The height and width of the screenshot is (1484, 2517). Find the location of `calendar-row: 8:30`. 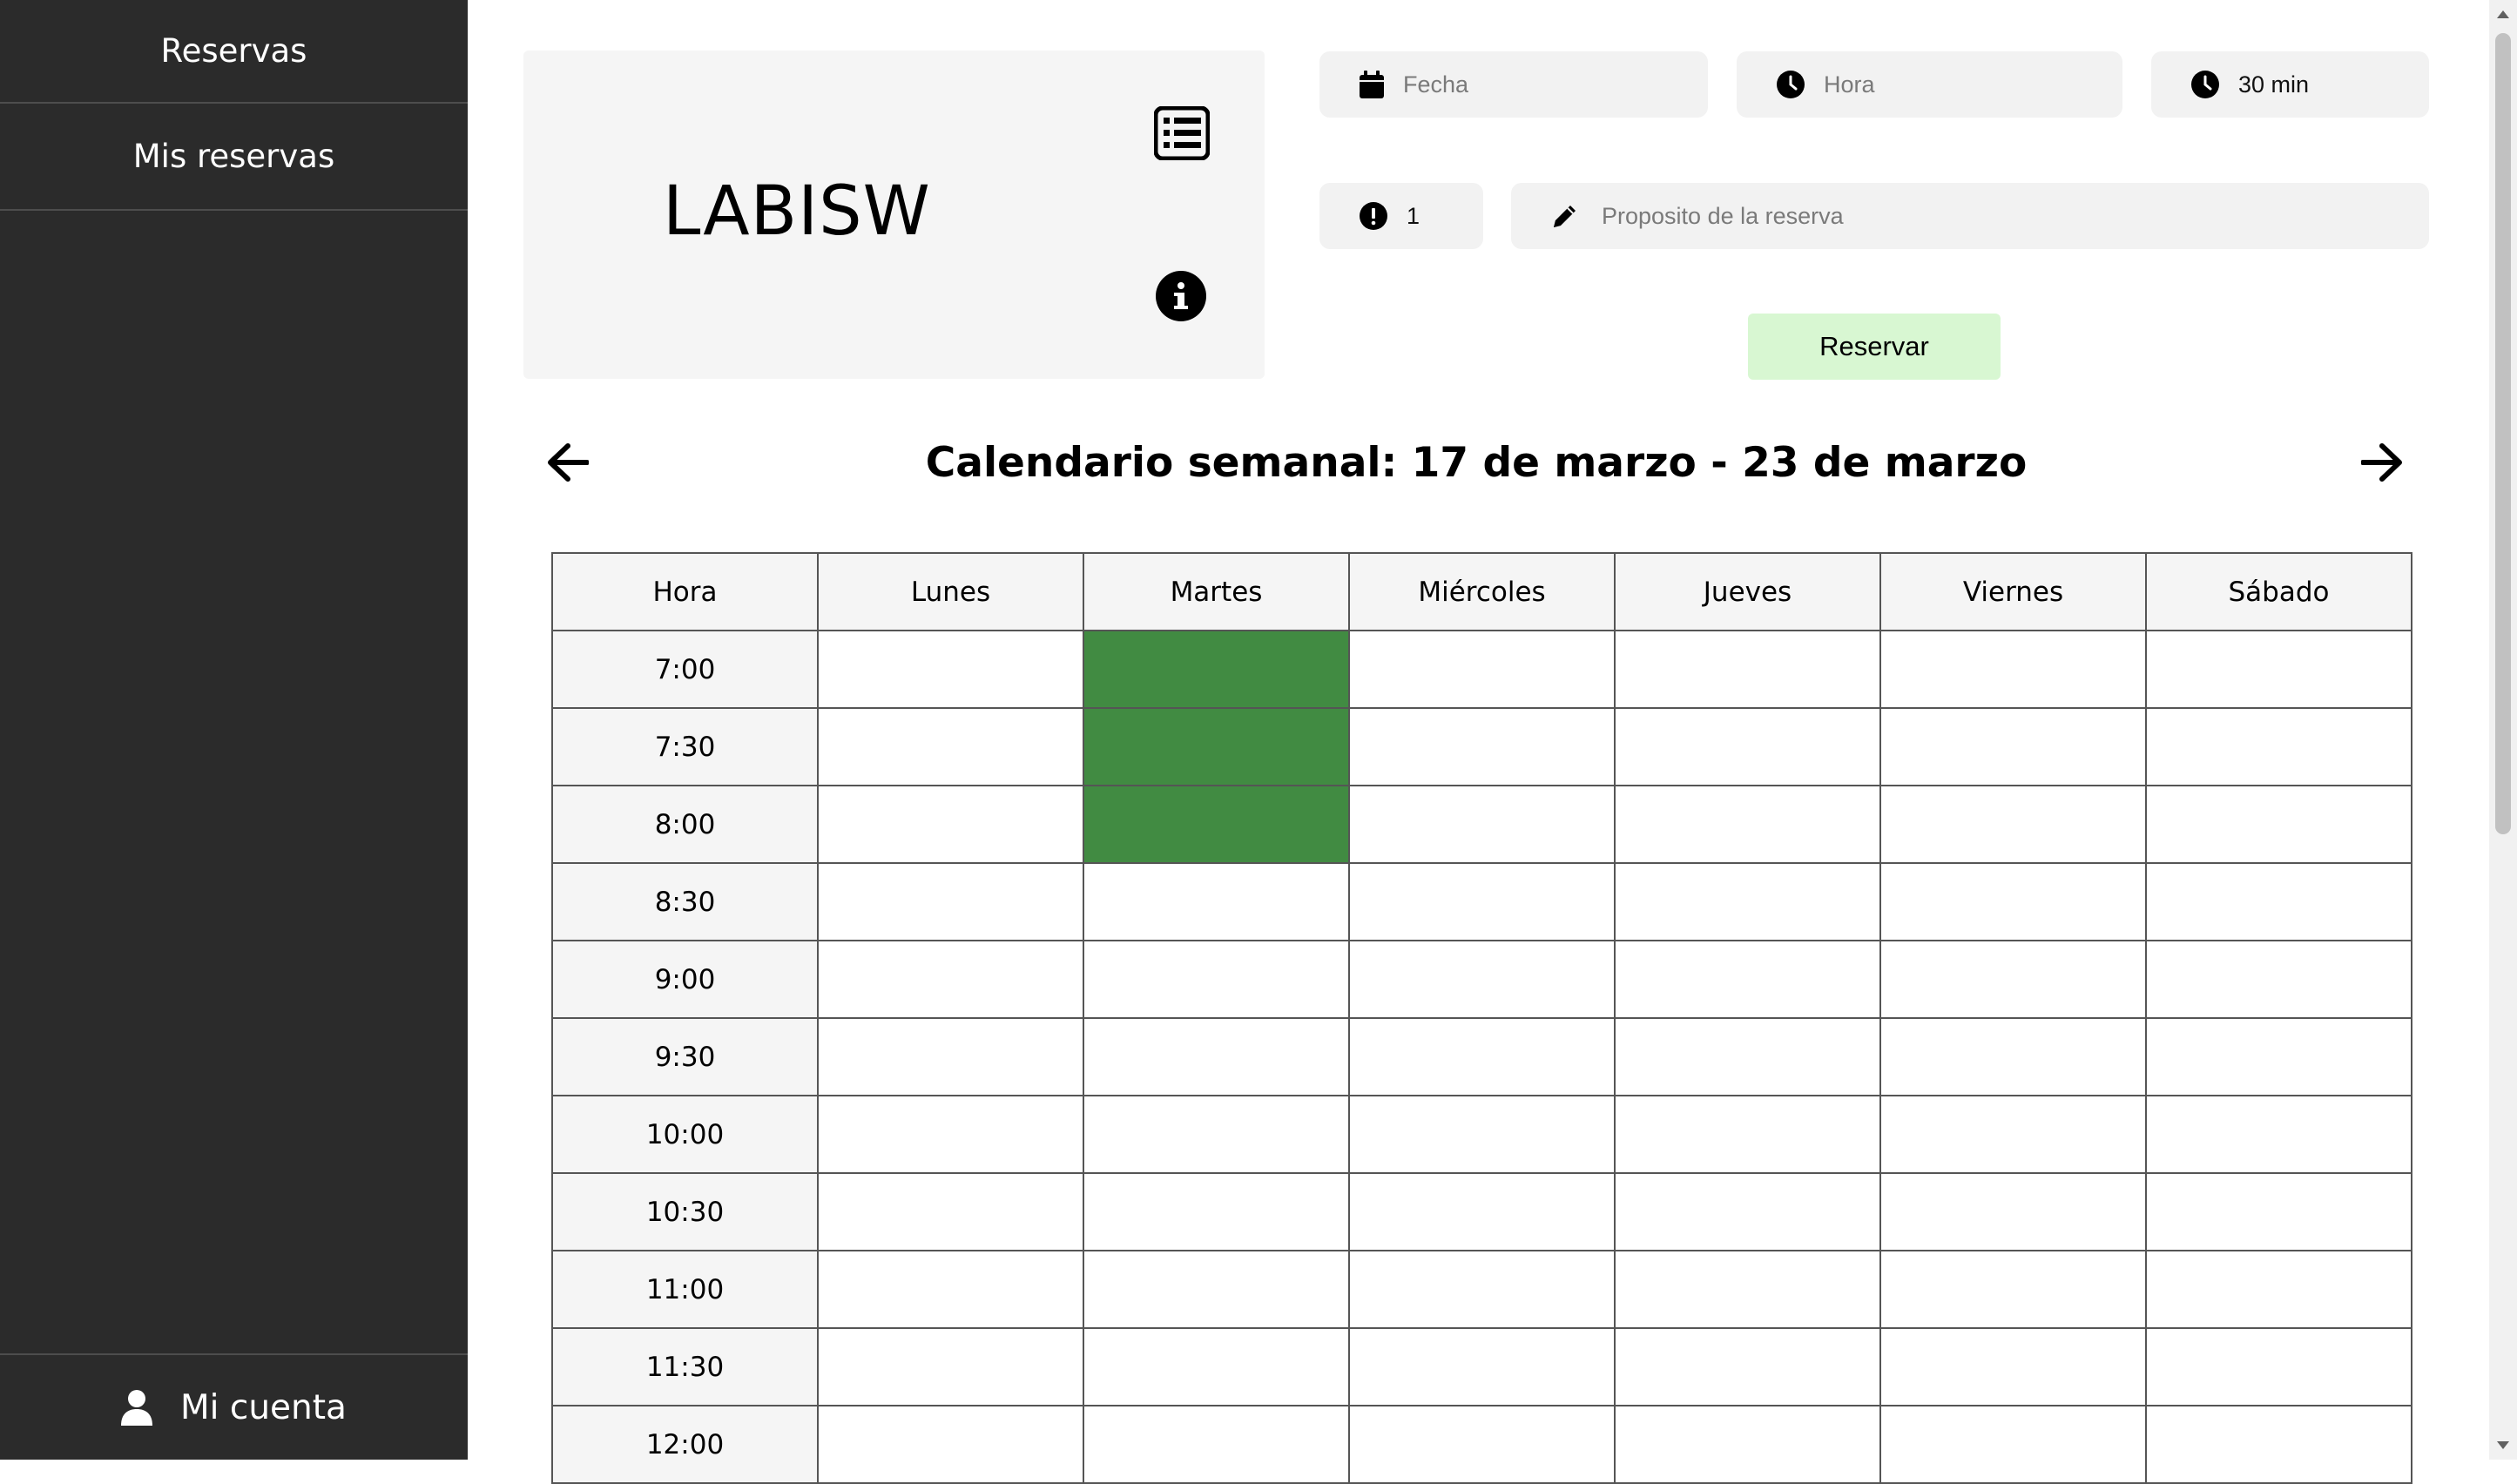

calendar-row: 8:30 is located at coordinates (1481, 901).